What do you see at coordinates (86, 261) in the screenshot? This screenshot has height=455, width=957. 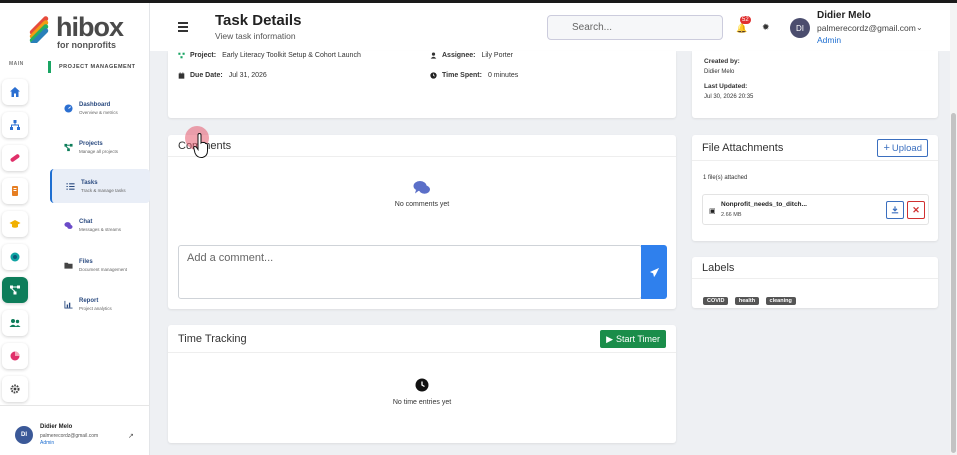 I see `menu-item-title: Files` at bounding box center [86, 261].